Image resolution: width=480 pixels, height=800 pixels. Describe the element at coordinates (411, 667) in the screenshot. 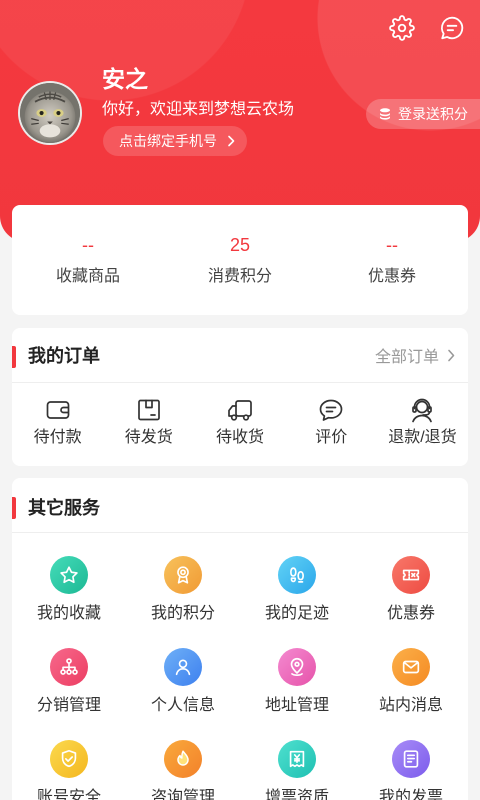

I see `envelope-icon` at that location.